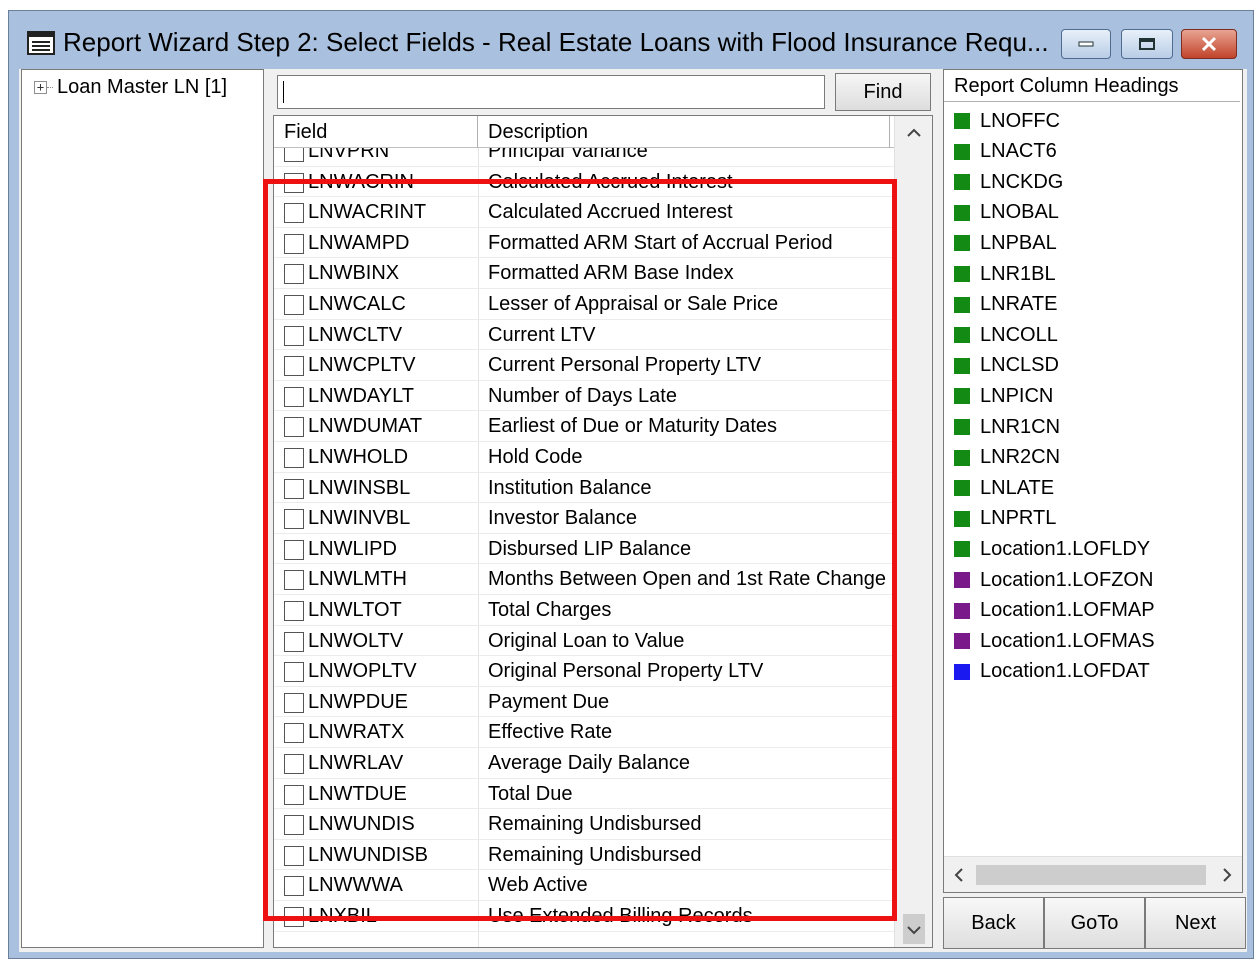  What do you see at coordinates (584, 732) in the screenshot?
I see `table-row: LNWRATX Effective Rate` at bounding box center [584, 732].